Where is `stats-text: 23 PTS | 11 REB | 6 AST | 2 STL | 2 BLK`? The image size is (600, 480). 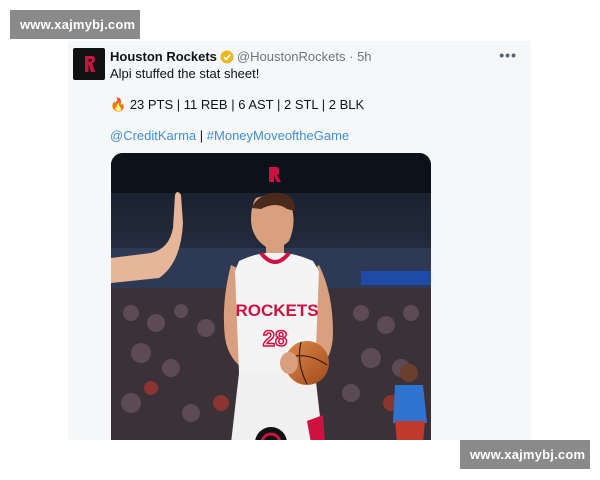
stats-text: 23 PTS | 11 REB | 6 AST | 2 STL | 2 BLK is located at coordinates (247, 104).